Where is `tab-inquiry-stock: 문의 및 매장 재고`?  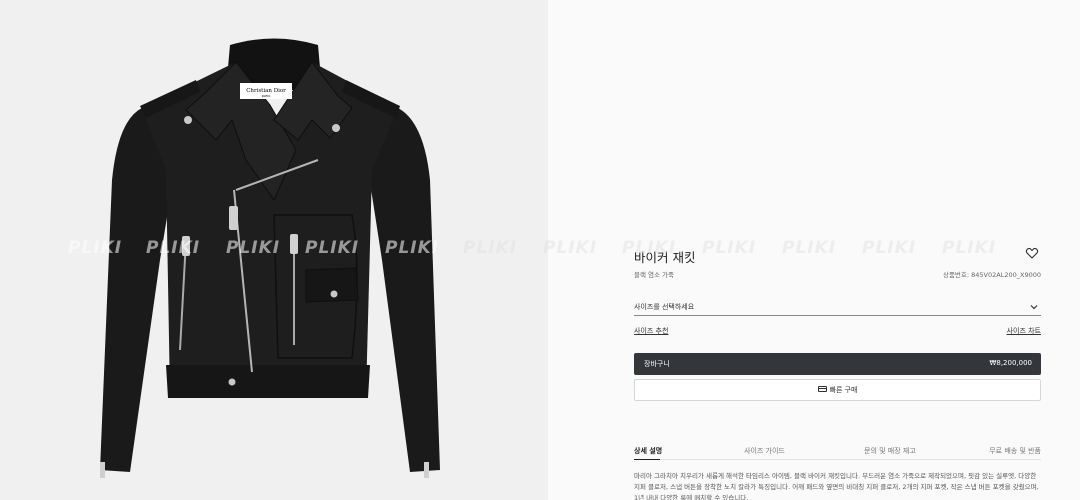 tab-inquiry-stock: 문의 및 매장 재고 is located at coordinates (890, 451).